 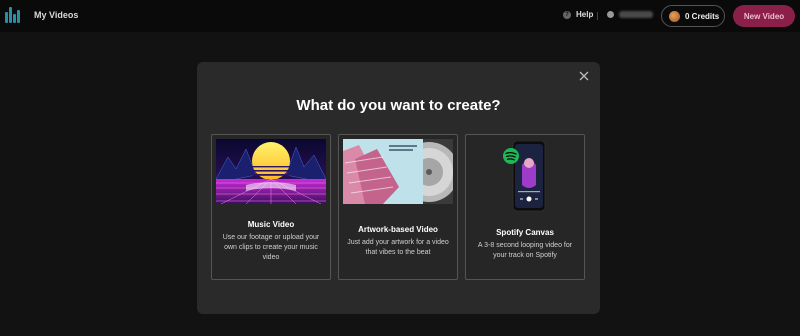 I want to click on credits-label: 0 Credits, so click(x=702, y=16).